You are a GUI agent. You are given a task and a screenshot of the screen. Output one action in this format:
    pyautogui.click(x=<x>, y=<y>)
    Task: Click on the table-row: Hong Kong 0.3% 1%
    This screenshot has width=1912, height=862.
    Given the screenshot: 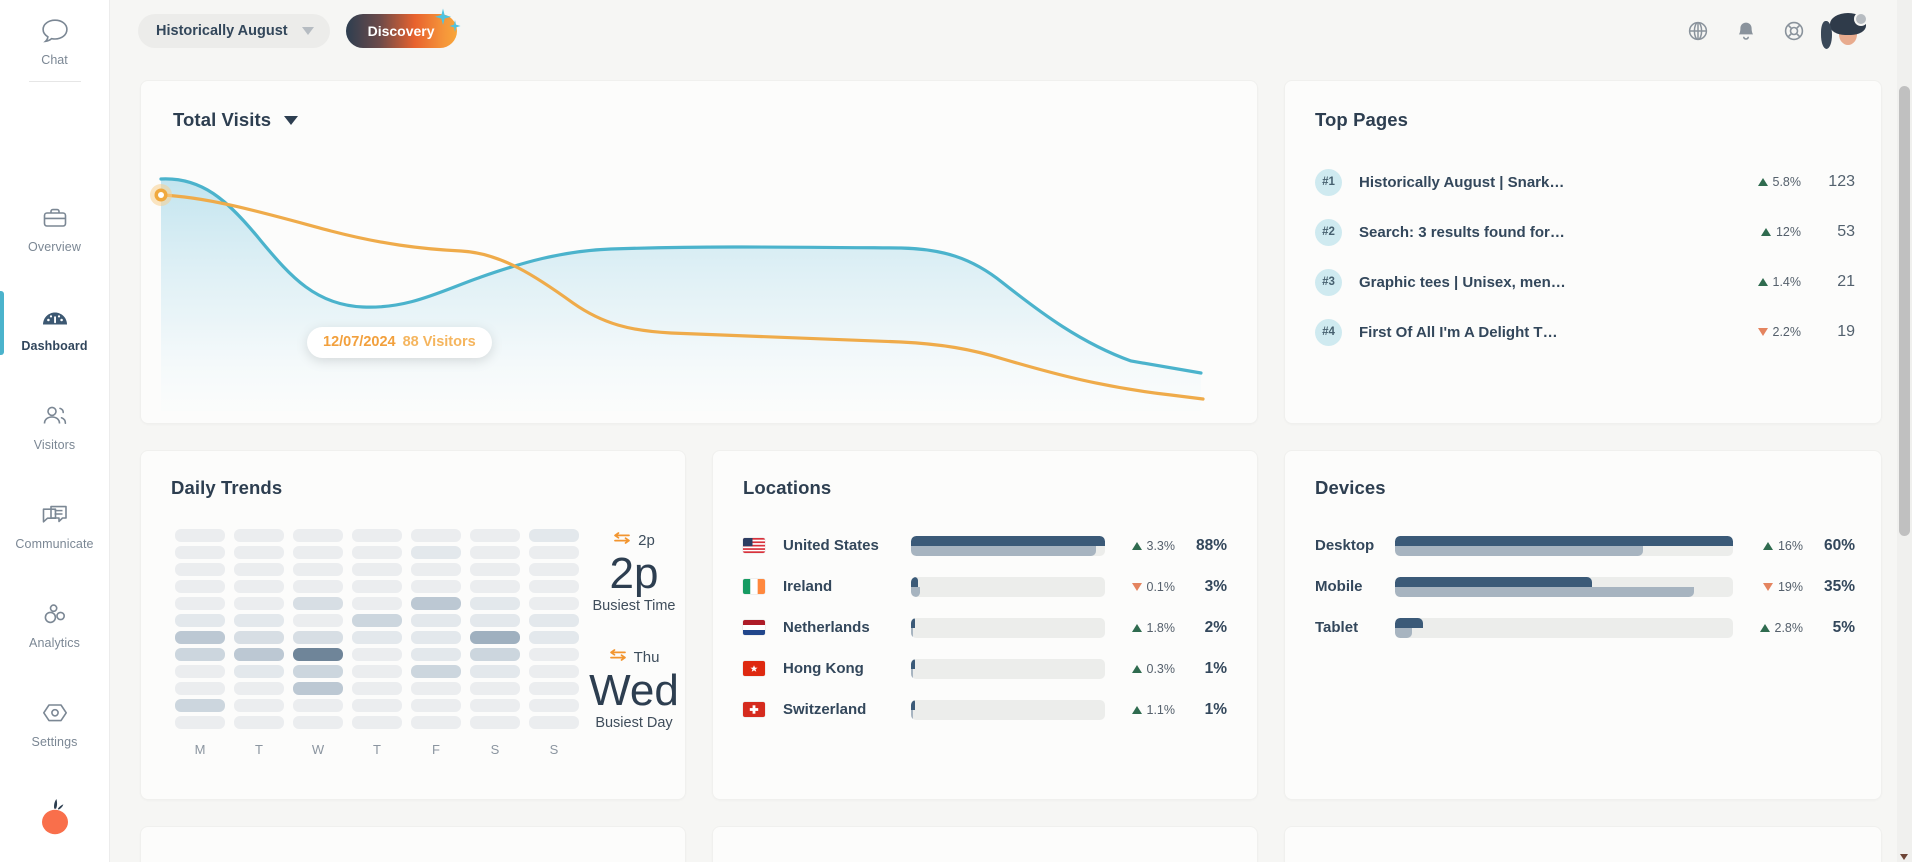 What is the action you would take?
    pyautogui.click(x=985, y=668)
    